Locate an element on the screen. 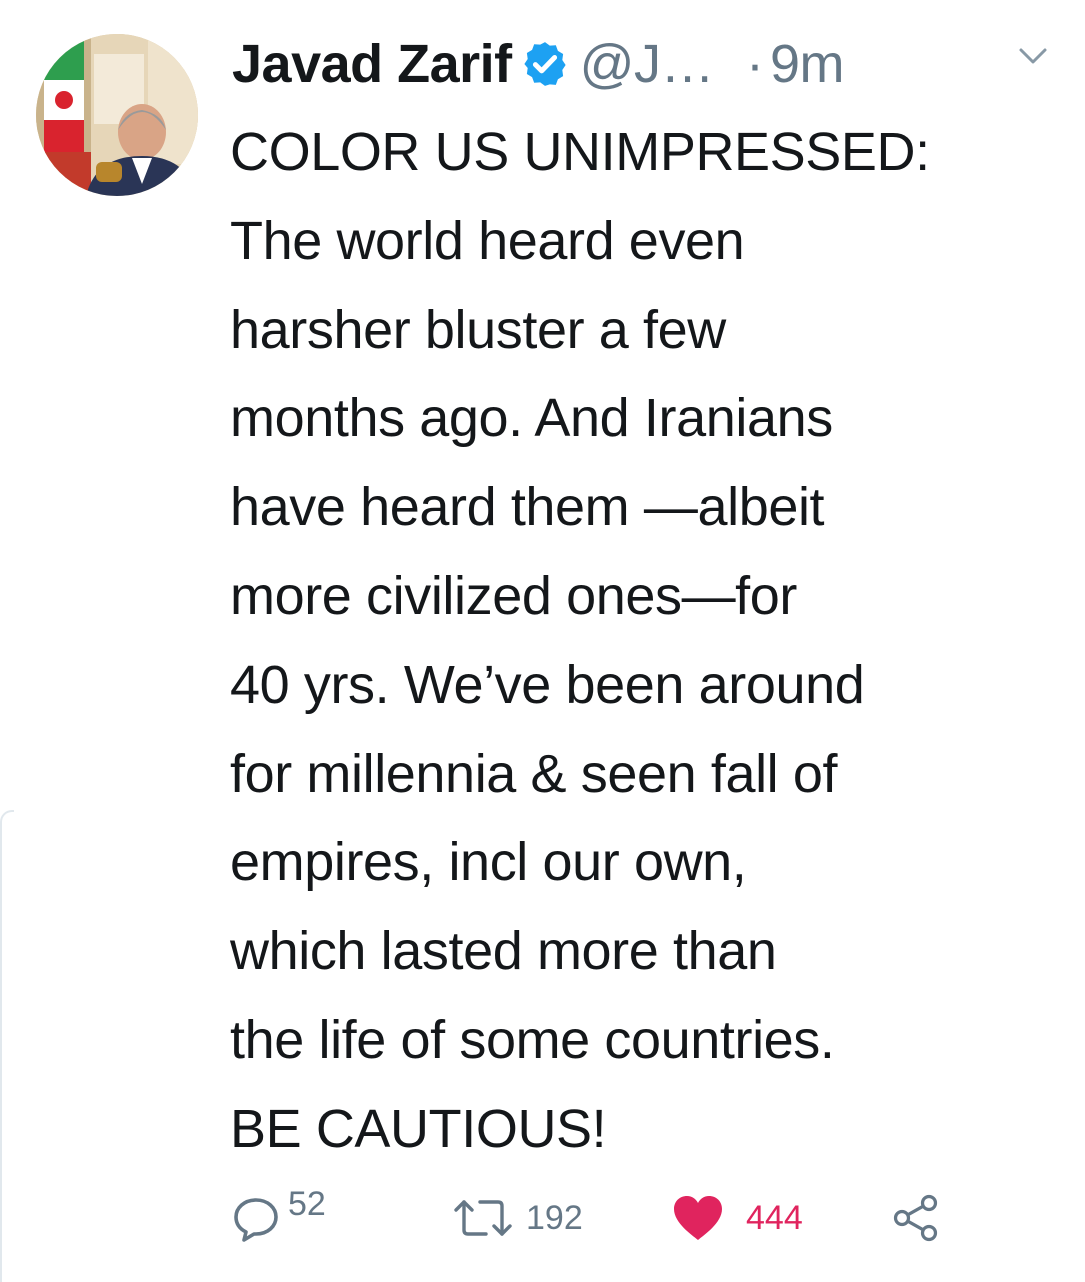  timestamp: 9m is located at coordinates (807, 64).